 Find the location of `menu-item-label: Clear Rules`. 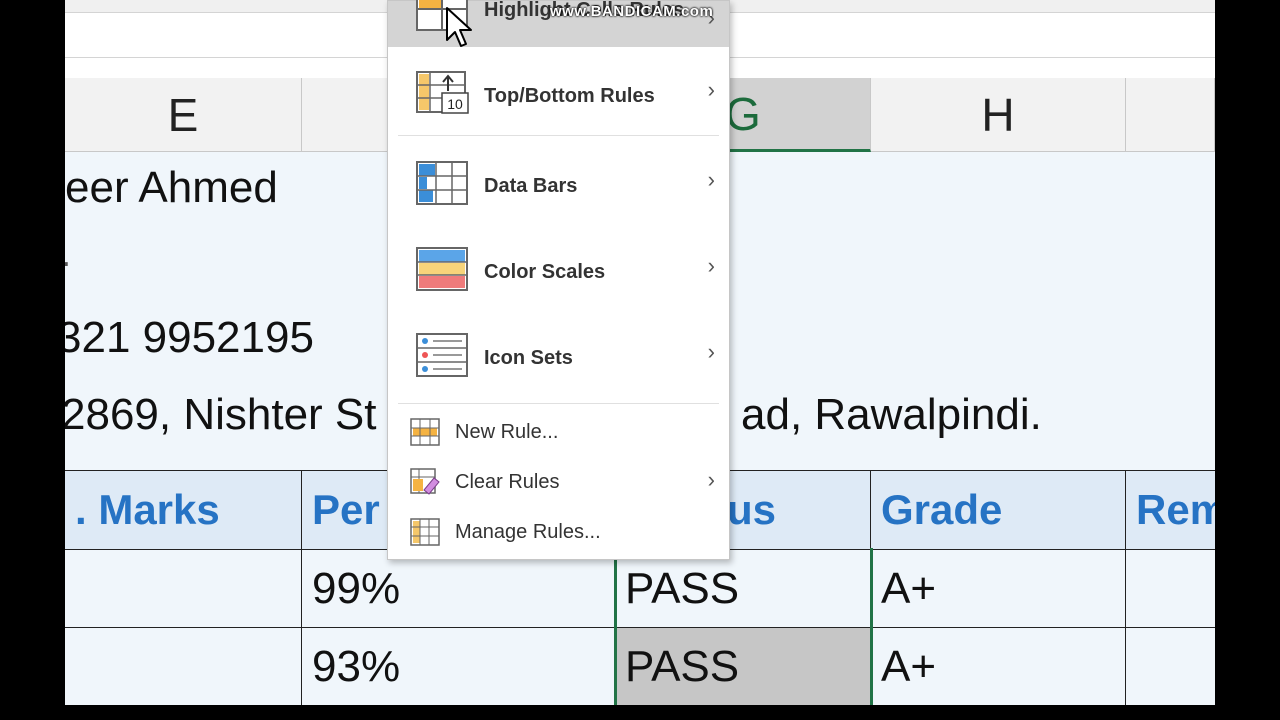

menu-item-label: Clear Rules is located at coordinates (507, 482).